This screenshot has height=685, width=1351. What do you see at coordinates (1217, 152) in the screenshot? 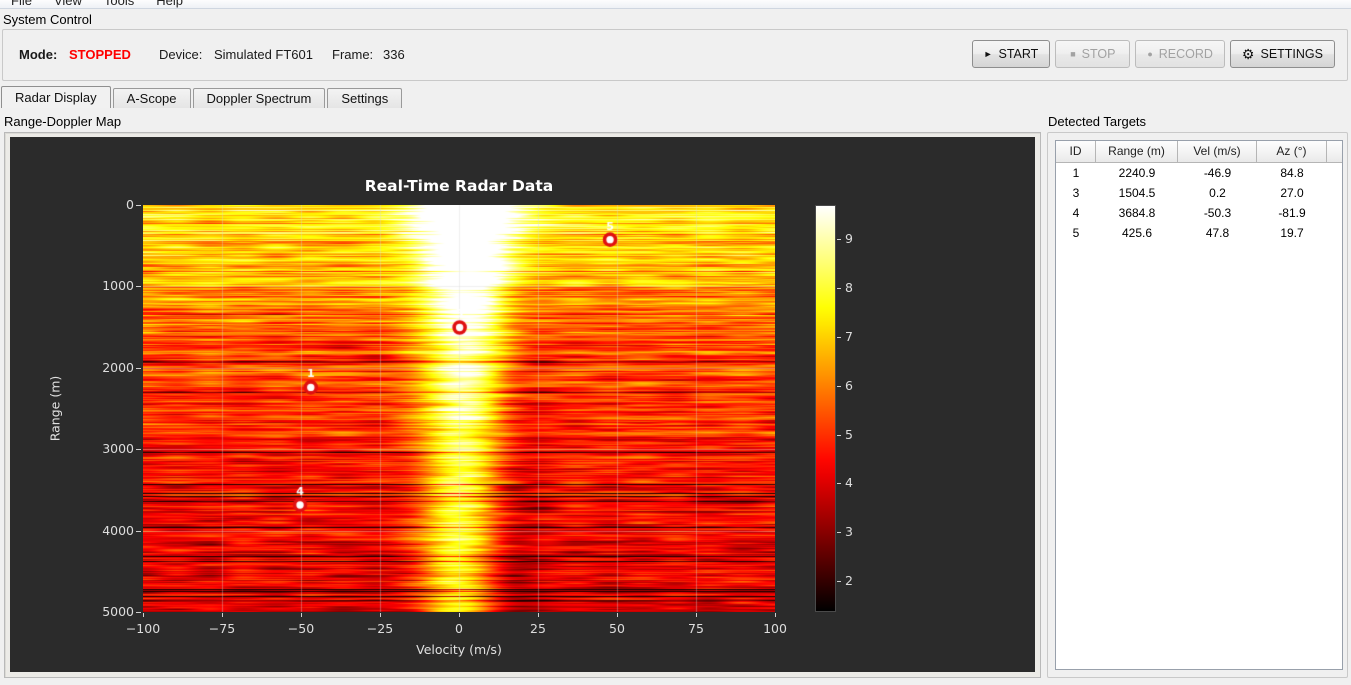
I see `column-header-vel: Vel (m/s)` at bounding box center [1217, 152].